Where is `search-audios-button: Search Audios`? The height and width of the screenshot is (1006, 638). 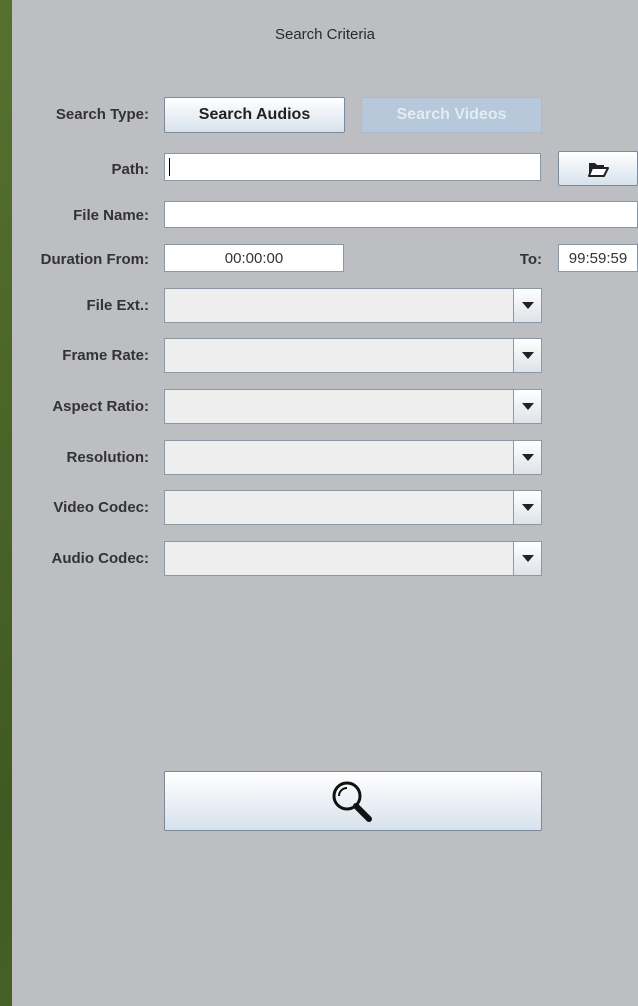 search-audios-button: Search Audios is located at coordinates (254, 115).